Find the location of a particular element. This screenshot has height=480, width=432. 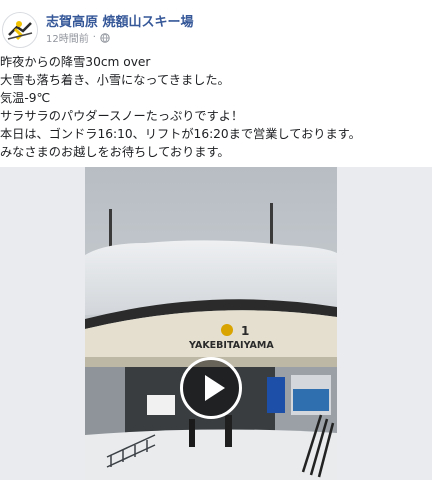

post-line: 本日は、ゴンドラ16:10、リフトが16:20まで営業しております。 is located at coordinates (180, 134).